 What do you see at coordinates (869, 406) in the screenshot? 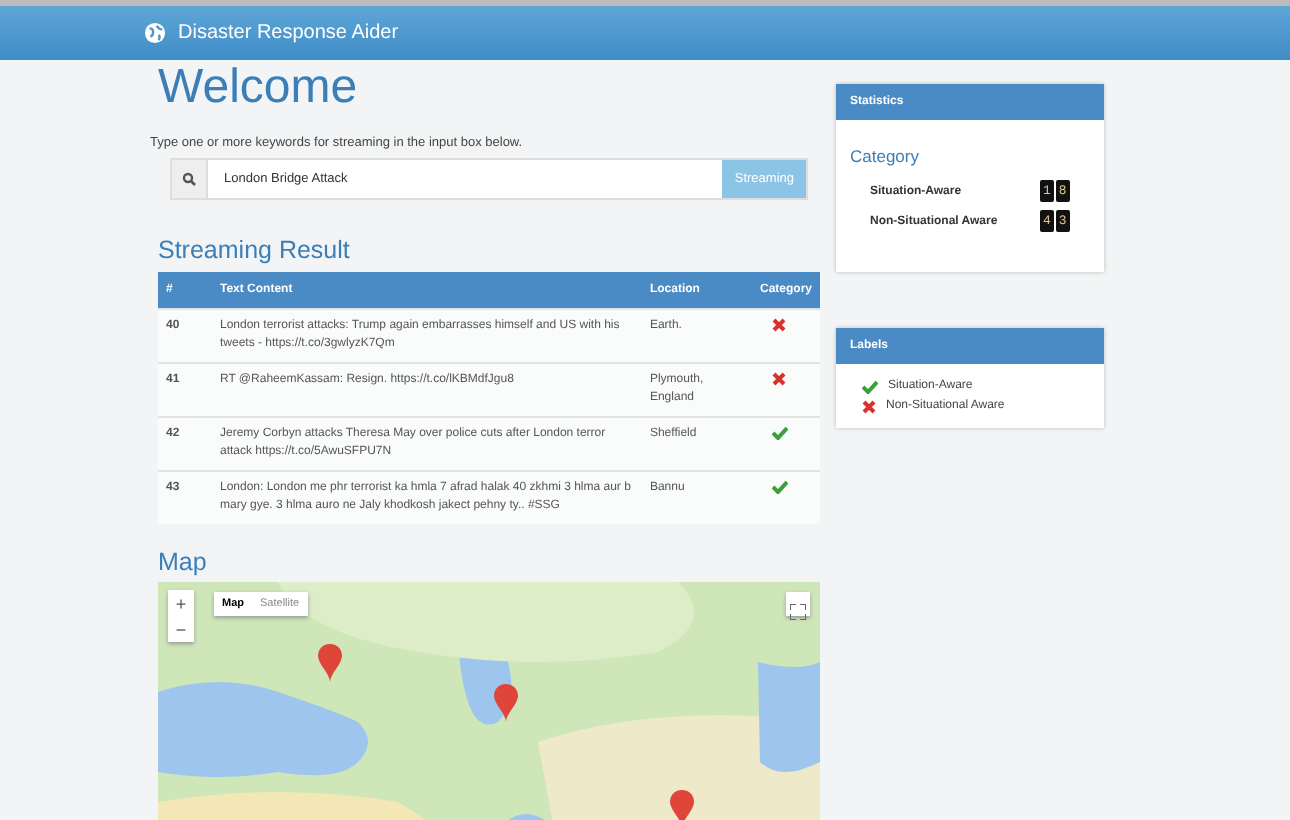
I see `cross-icon` at bounding box center [869, 406].